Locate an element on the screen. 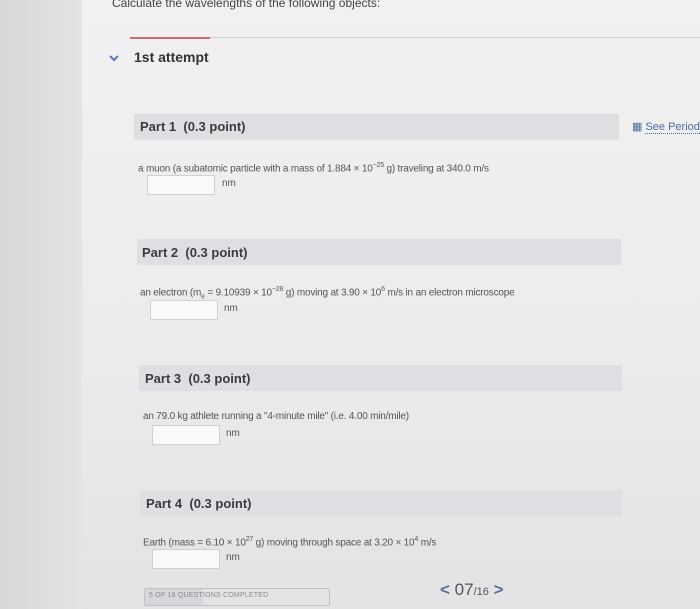 The height and width of the screenshot is (609, 700). part-4-unit: nm is located at coordinates (233, 557).